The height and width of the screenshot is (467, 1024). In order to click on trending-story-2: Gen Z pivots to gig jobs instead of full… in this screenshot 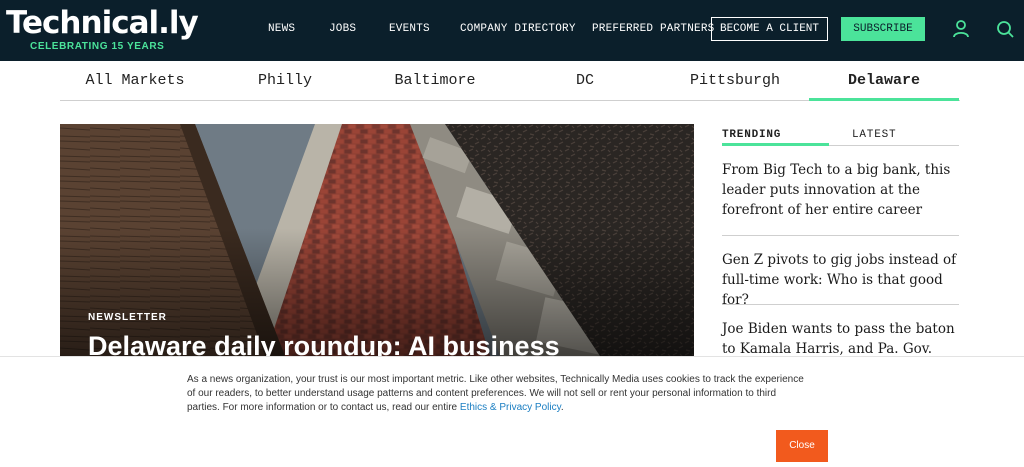, I will do `click(840, 280)`.